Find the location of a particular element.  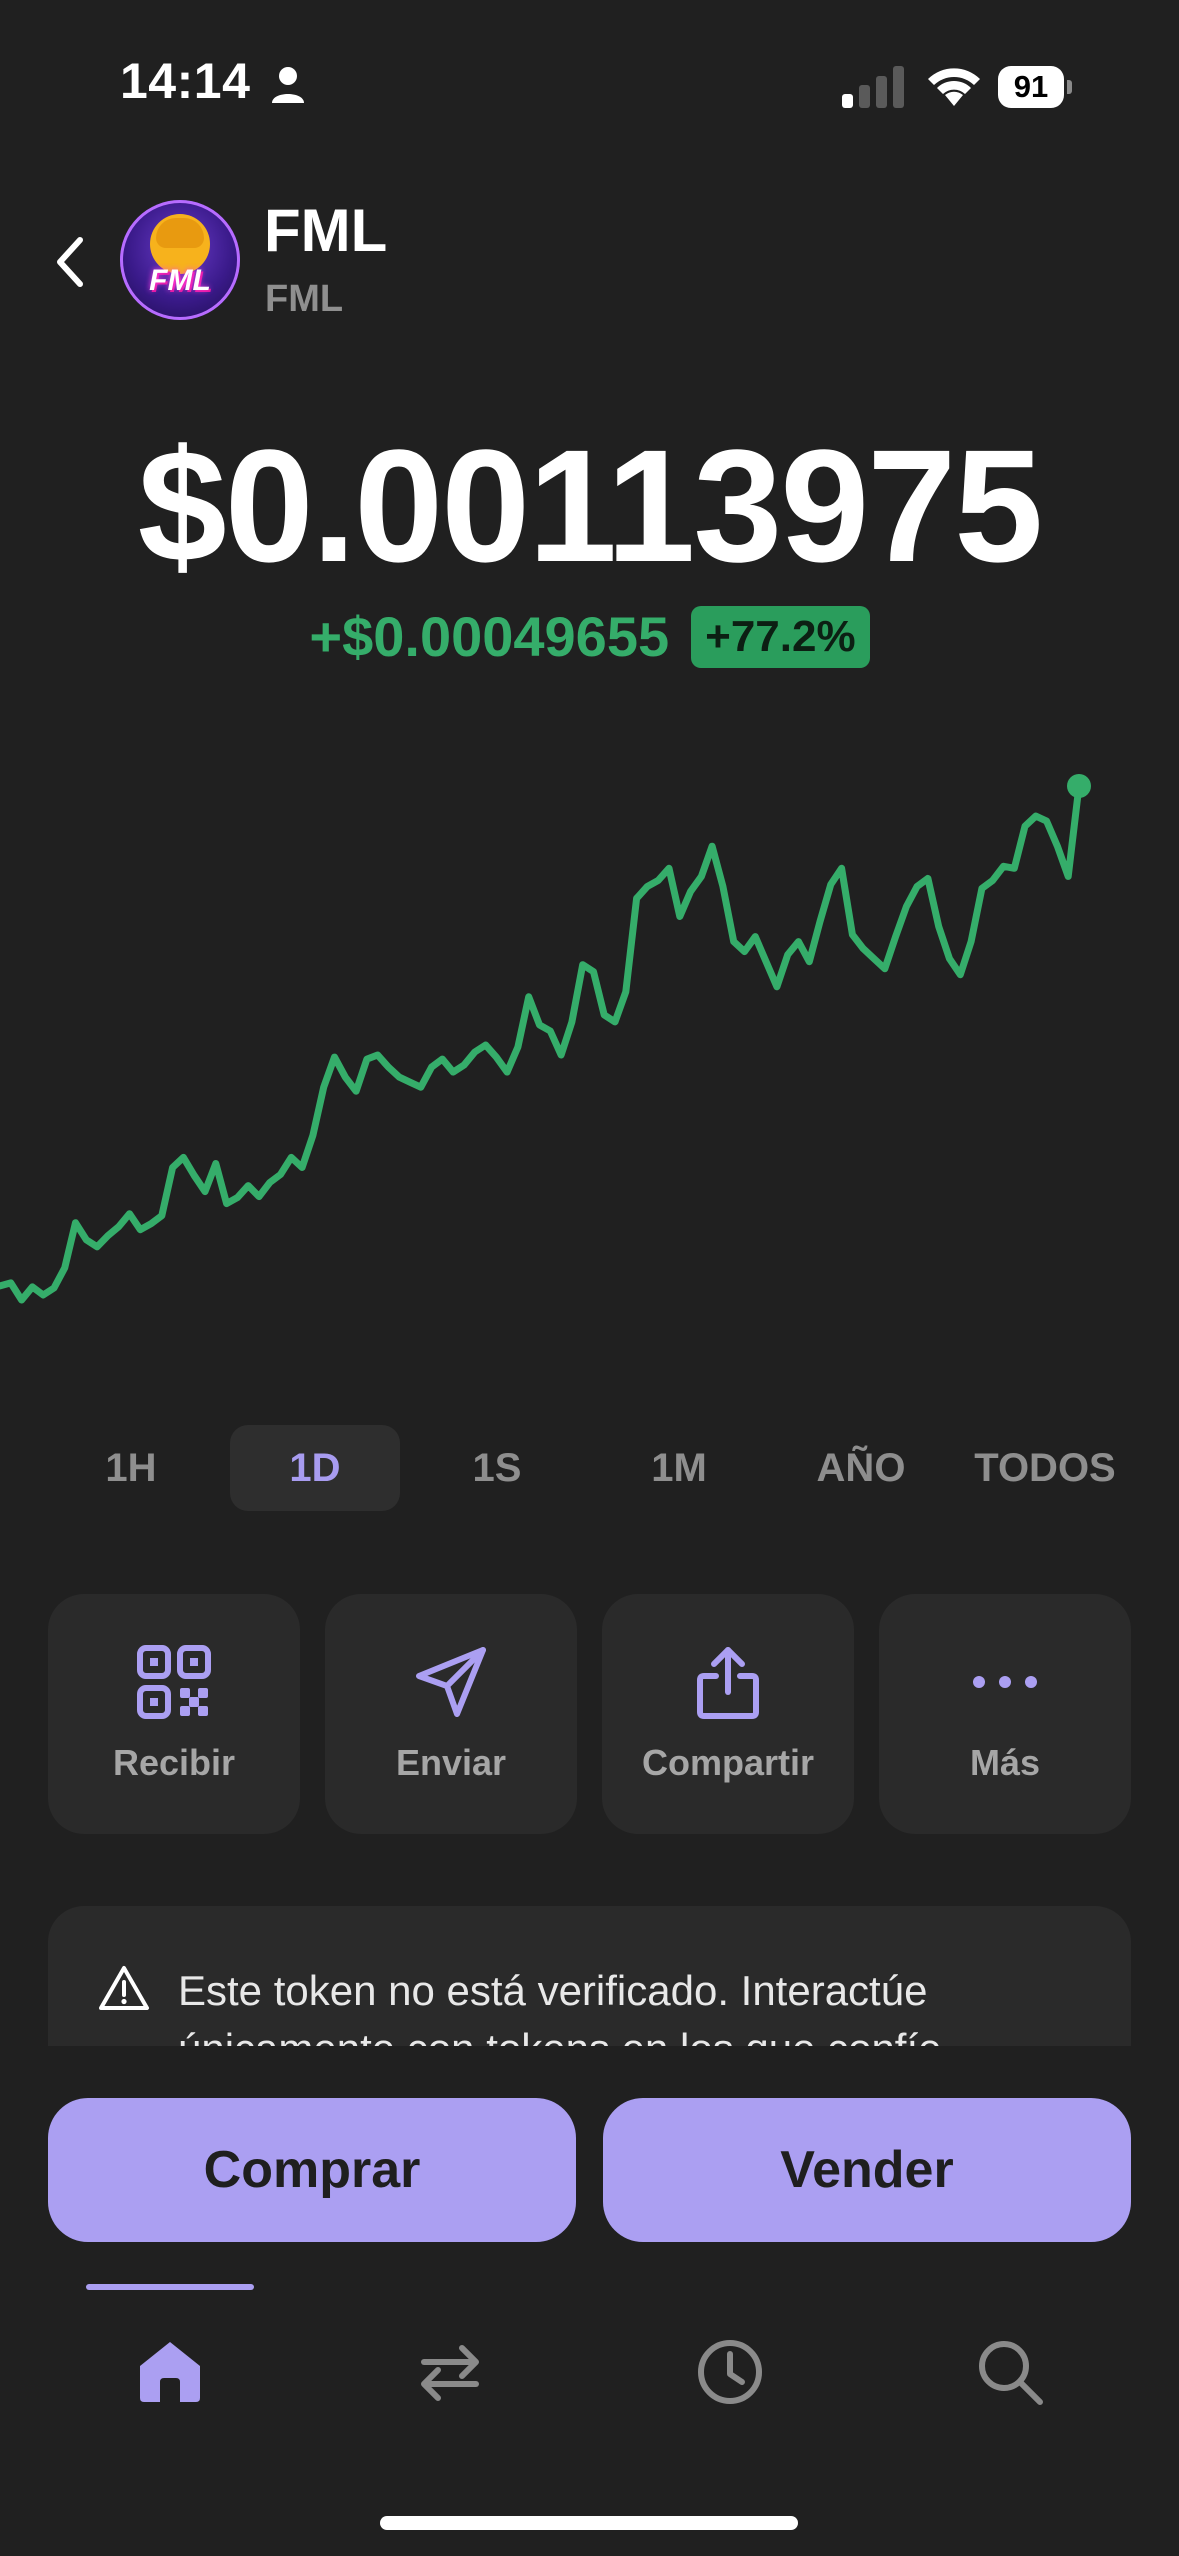

send-button: Enviar is located at coordinates (451, 1714).